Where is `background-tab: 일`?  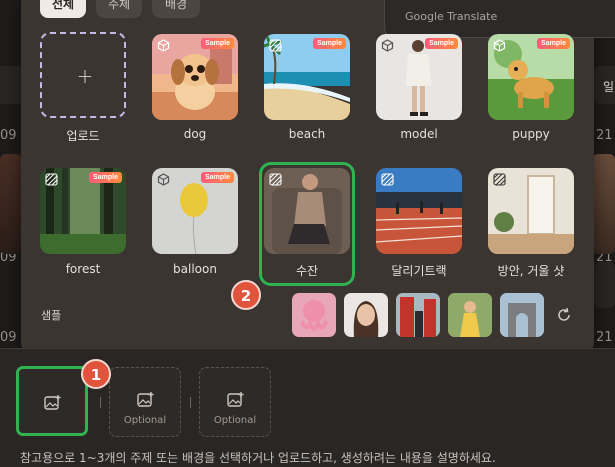 background-tab: 일 is located at coordinates (604, 85).